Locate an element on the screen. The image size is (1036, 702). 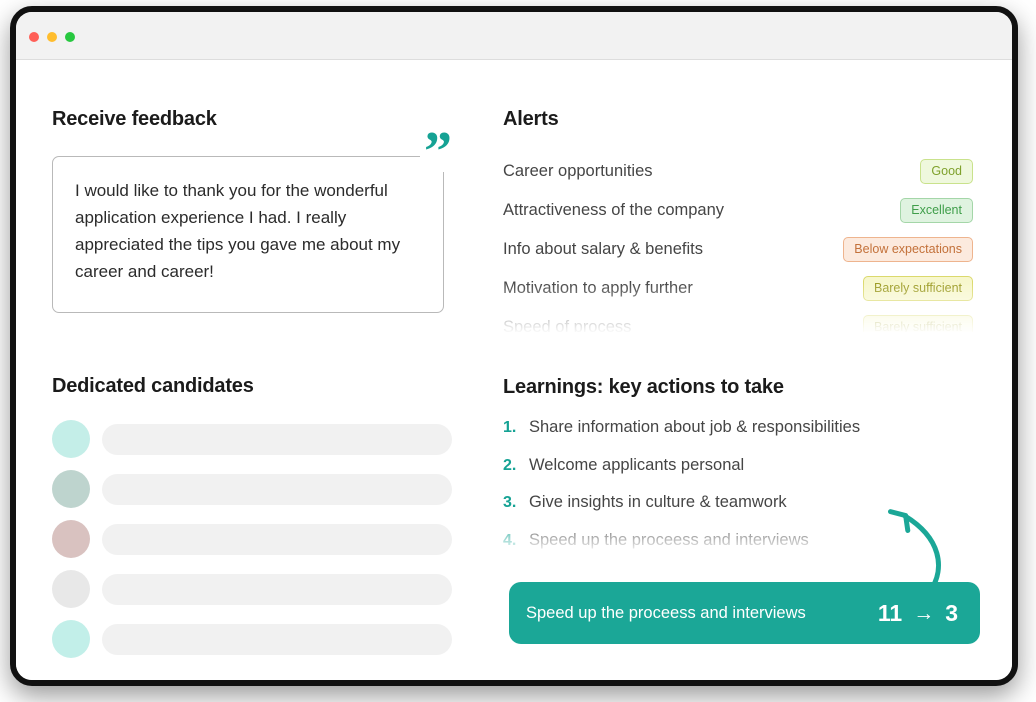
learning-item-text: Speed up the proceess and interviews is located at coordinates (669, 539).